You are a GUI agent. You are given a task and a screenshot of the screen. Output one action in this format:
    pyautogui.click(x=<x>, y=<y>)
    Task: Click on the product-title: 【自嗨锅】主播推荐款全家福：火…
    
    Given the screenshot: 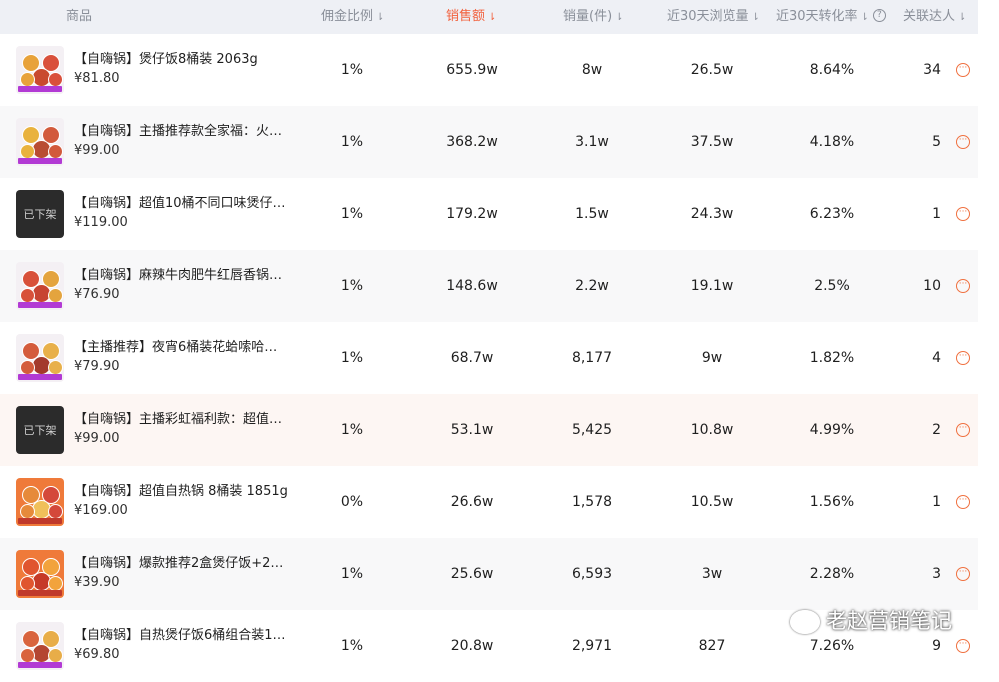 What is the action you would take?
    pyautogui.click(x=181, y=129)
    